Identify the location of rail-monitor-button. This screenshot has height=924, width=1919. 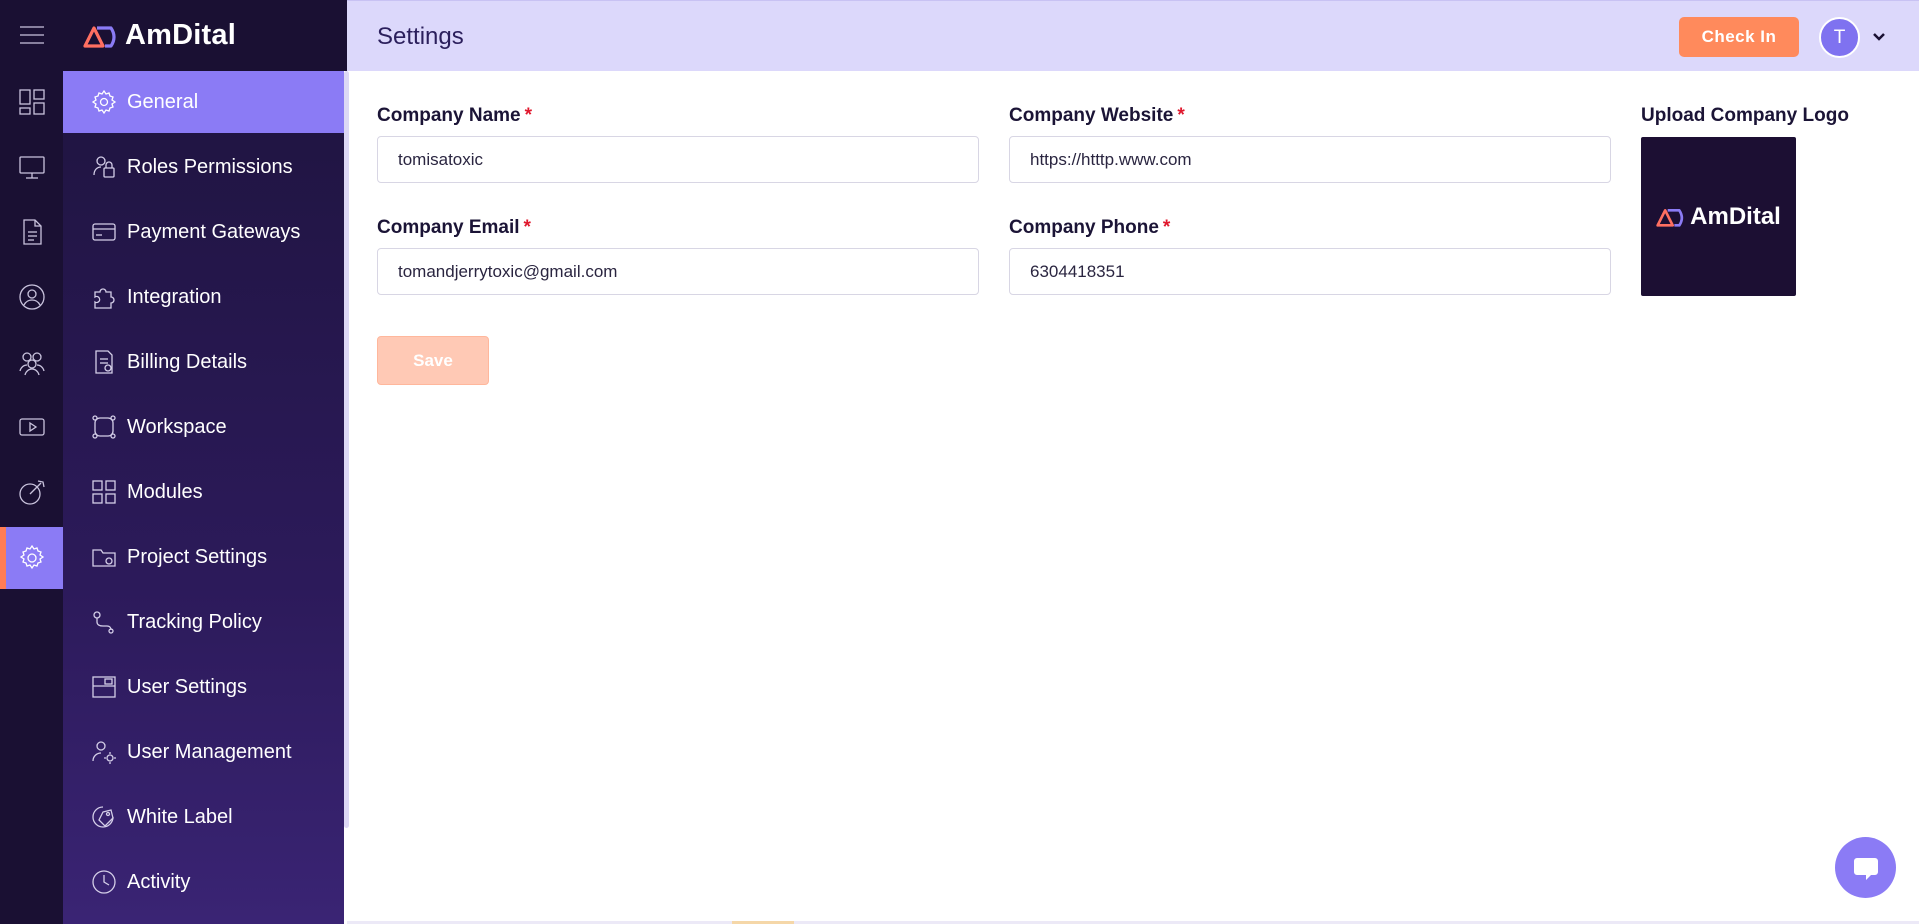
(31, 167).